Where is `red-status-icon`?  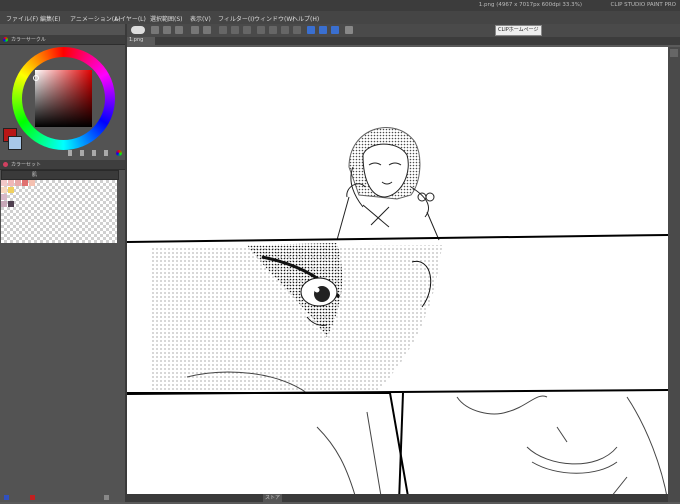 red-status-icon is located at coordinates (32, 497).